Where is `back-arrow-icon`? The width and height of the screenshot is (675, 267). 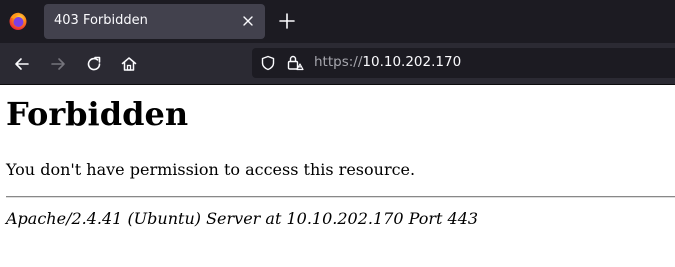
back-arrow-icon is located at coordinates (22, 64).